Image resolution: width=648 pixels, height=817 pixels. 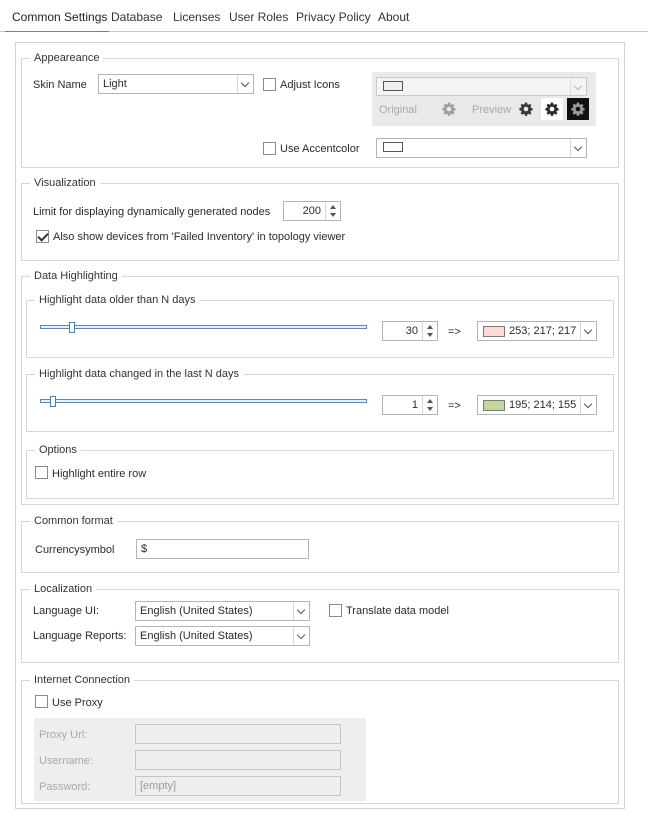 I want to click on node-limit-spinner: 200, so click(x=312, y=211).